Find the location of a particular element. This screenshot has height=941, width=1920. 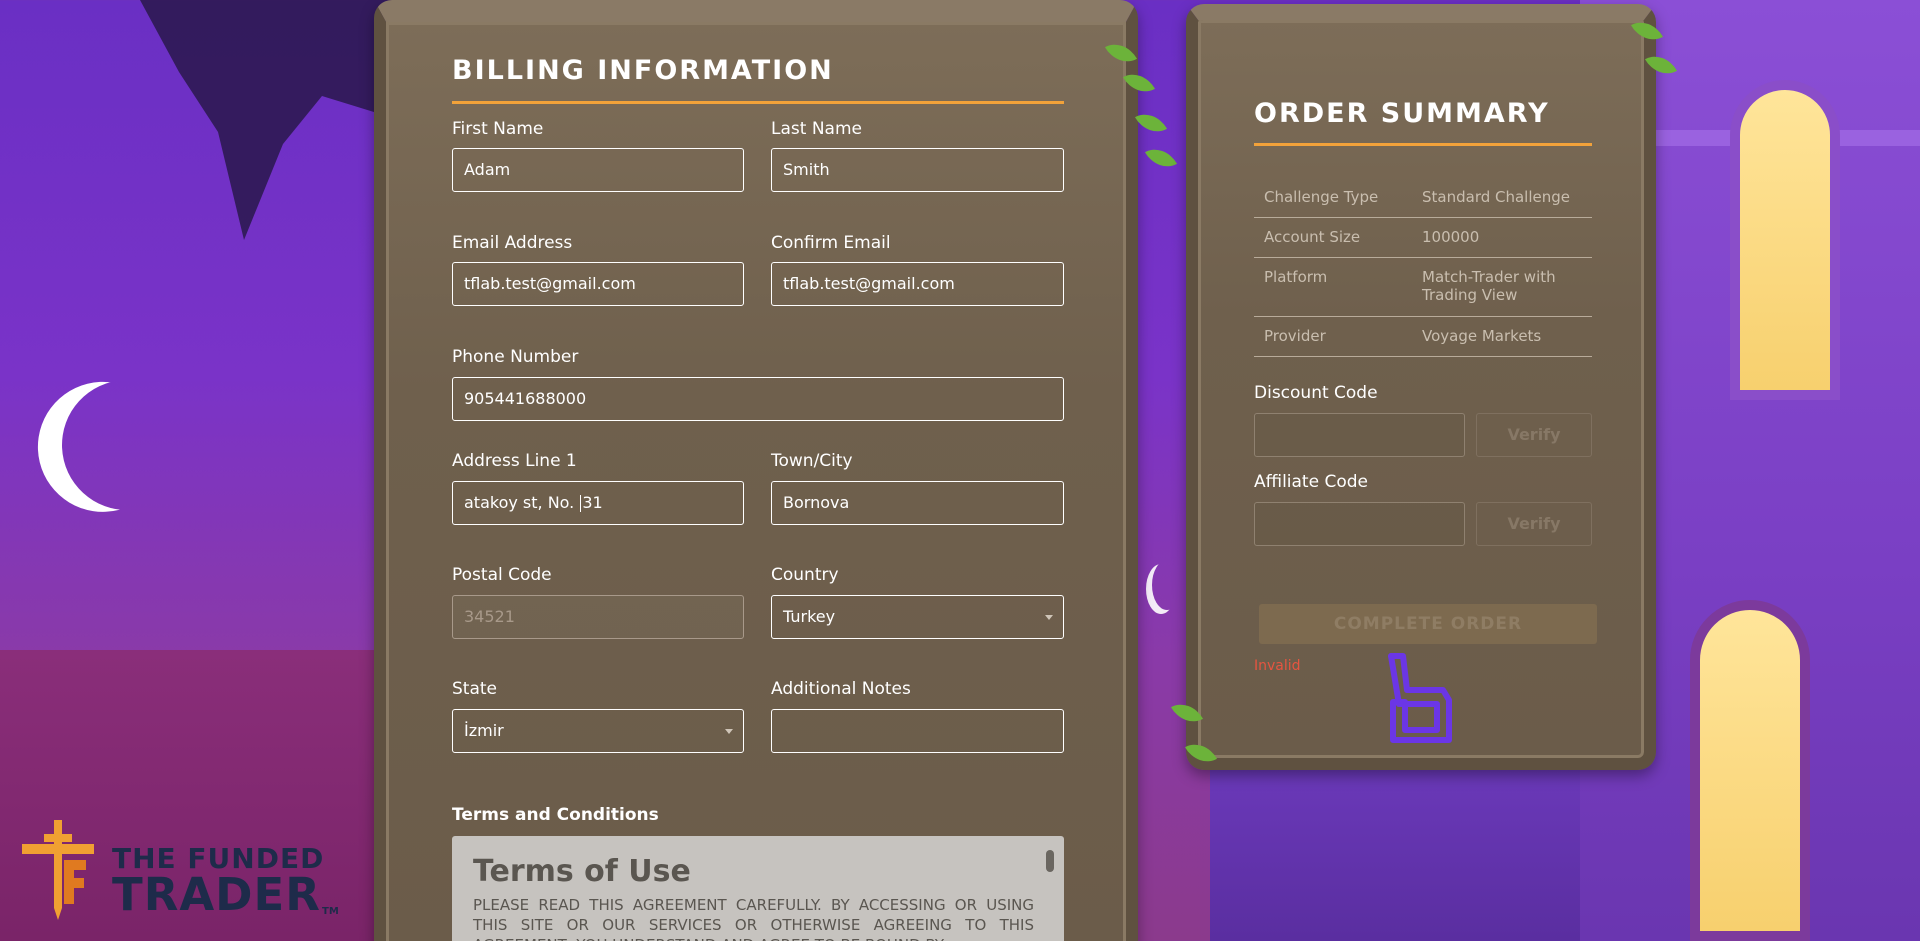

complete-order-button: COMPLETE ORDER is located at coordinates (1428, 624).